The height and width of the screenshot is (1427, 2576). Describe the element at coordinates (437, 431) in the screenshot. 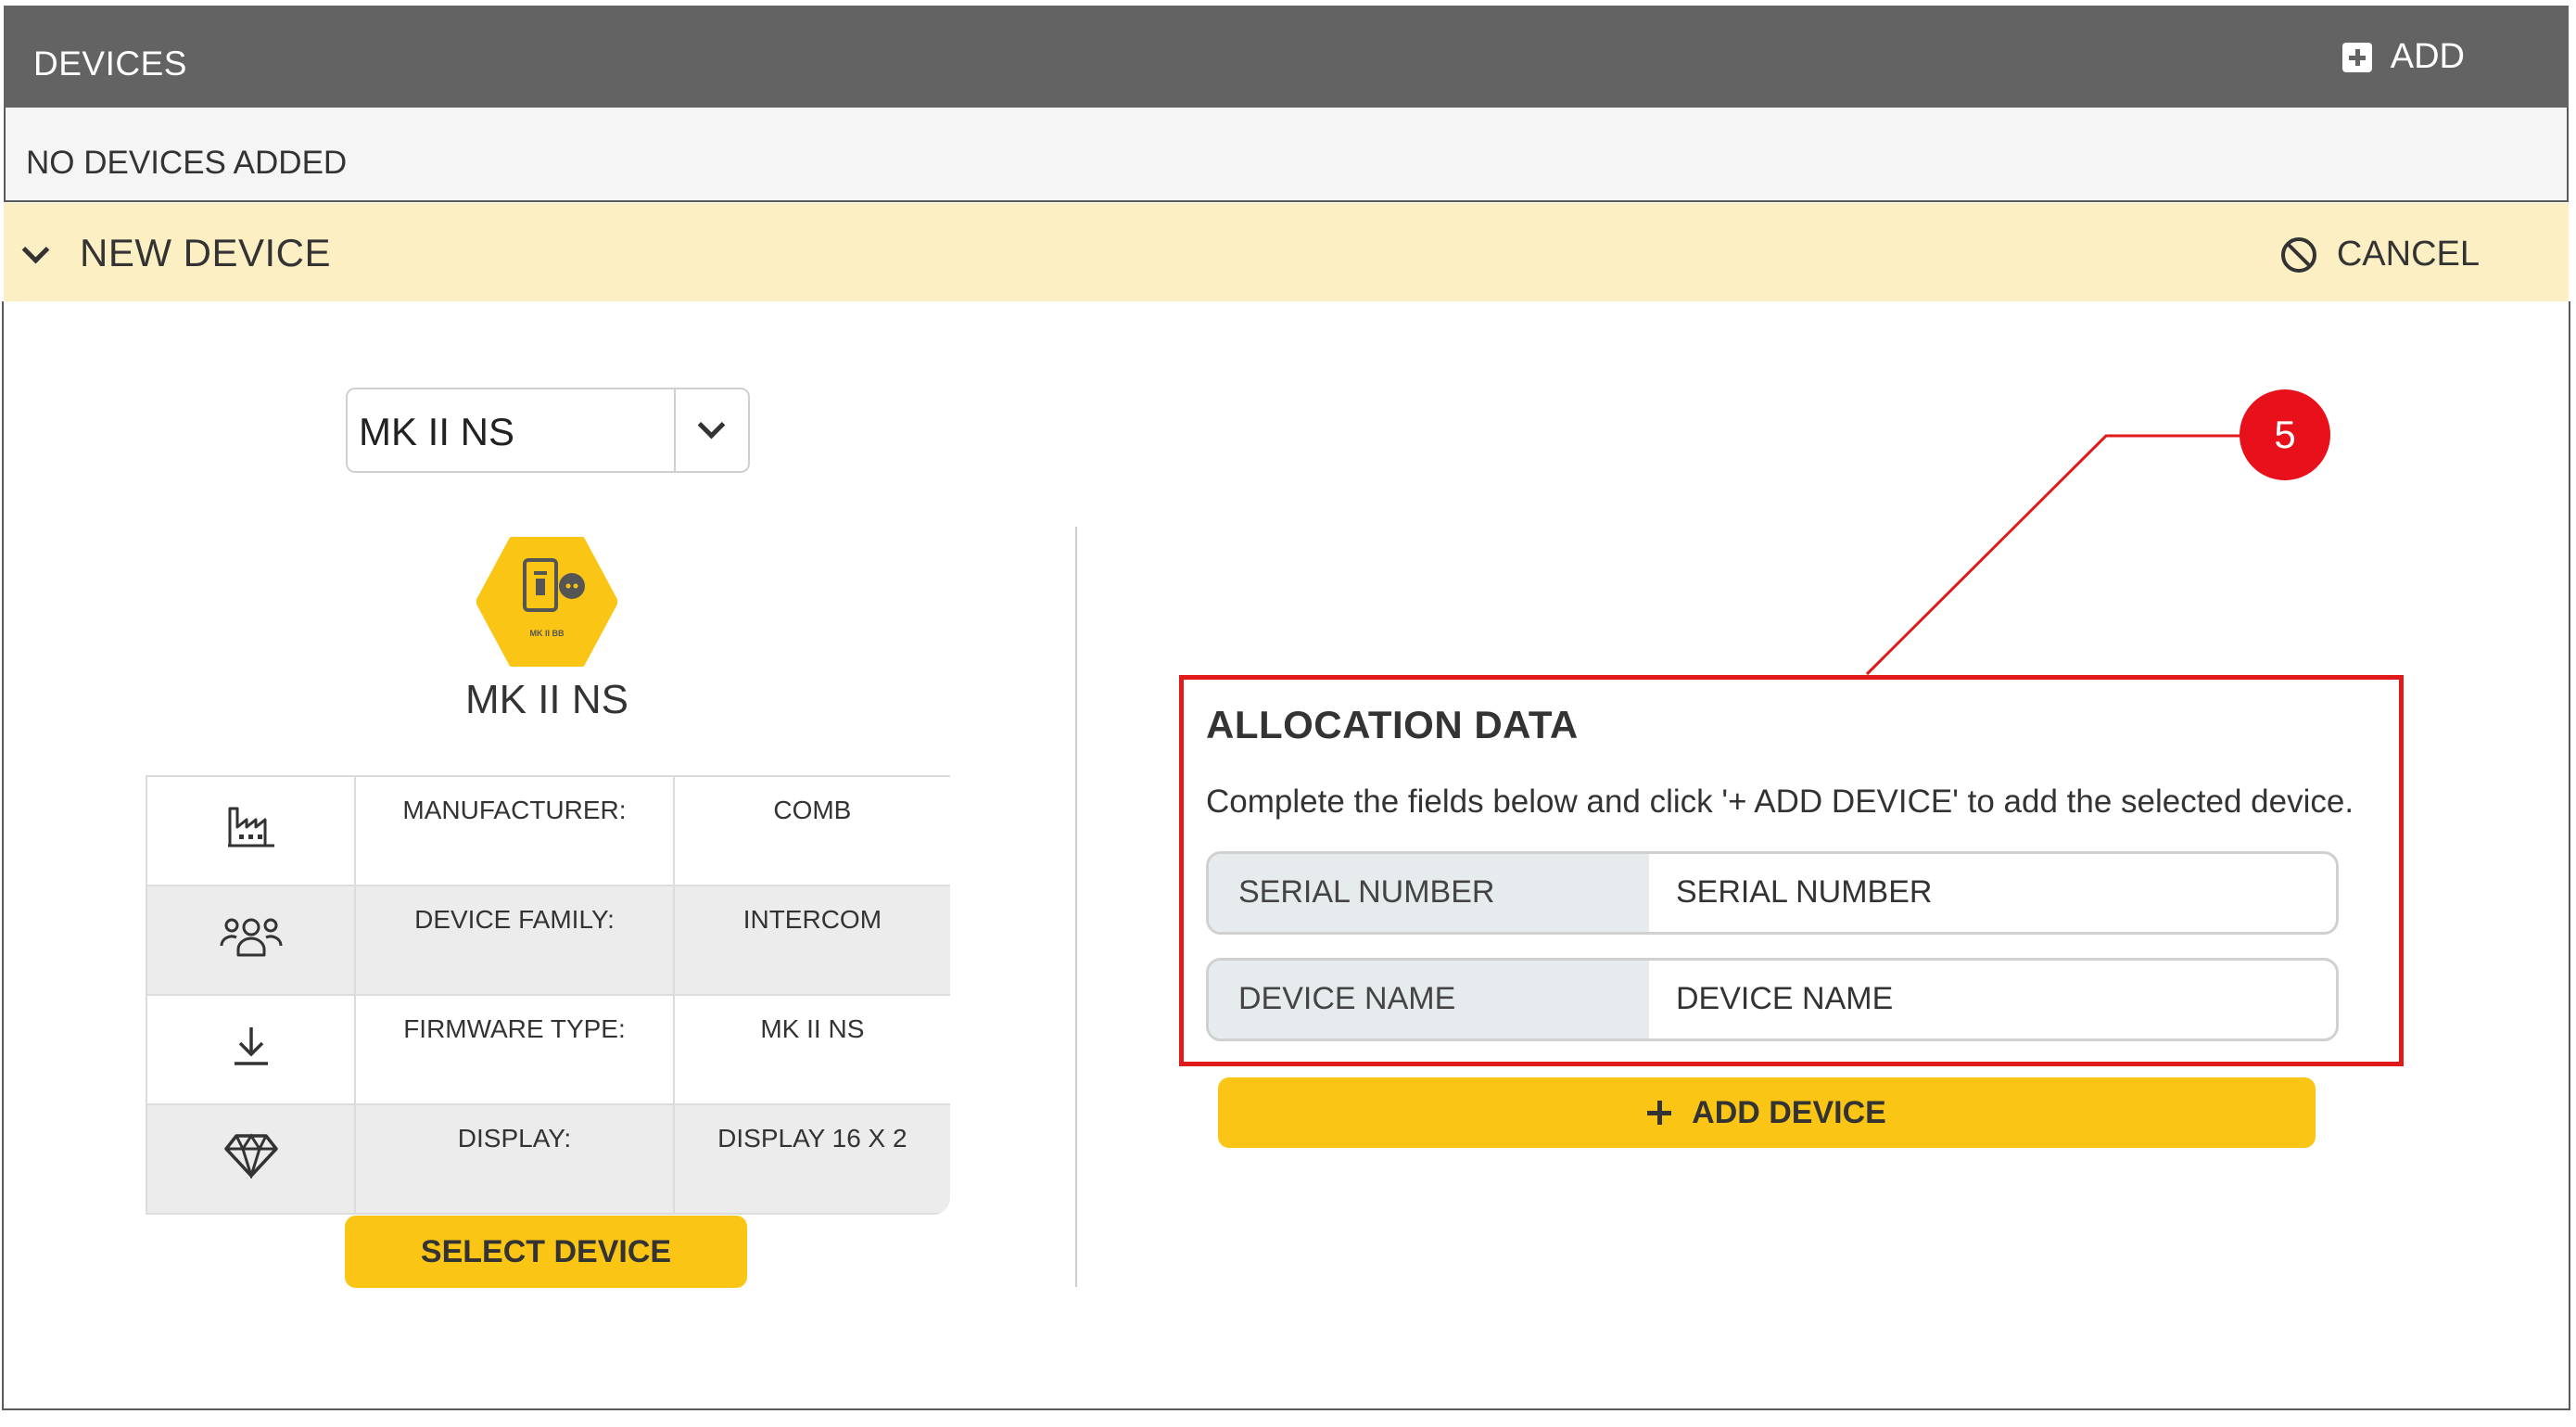

I see `device-select-value: MK II NS` at that location.